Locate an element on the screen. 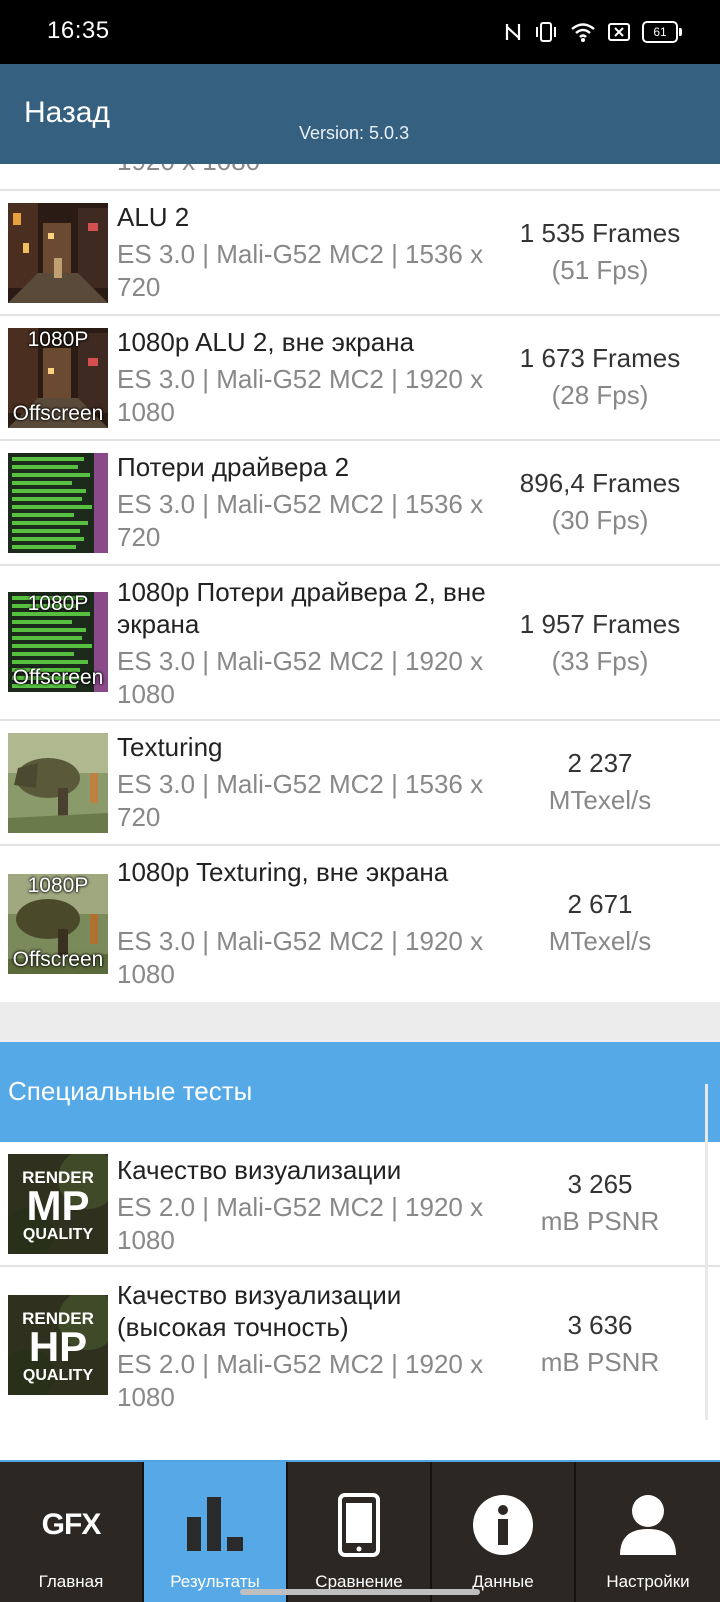  alu-city-image: 1080P Offscreen is located at coordinates (58, 378).